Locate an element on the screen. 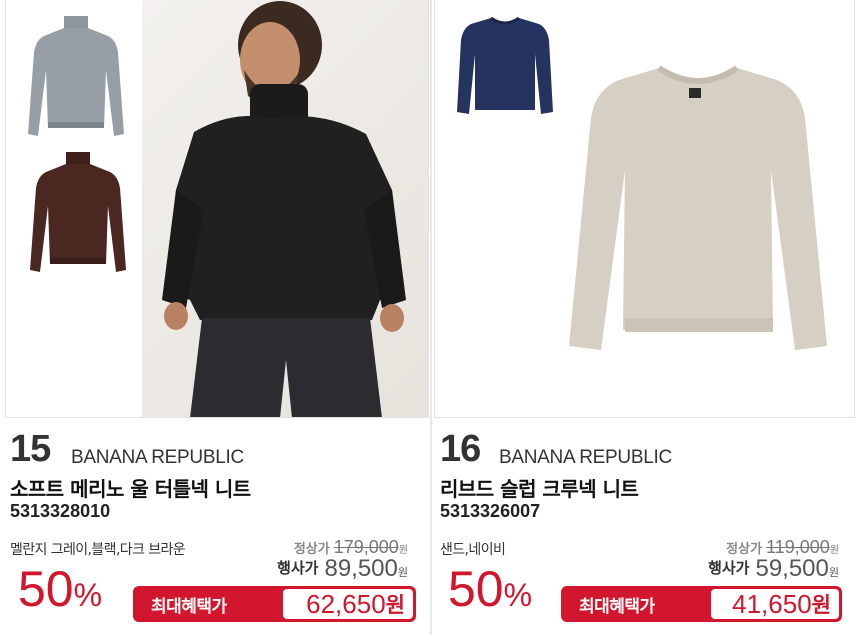 The image size is (857, 635). navy-crewneck-thumbnail is located at coordinates (505, 66).